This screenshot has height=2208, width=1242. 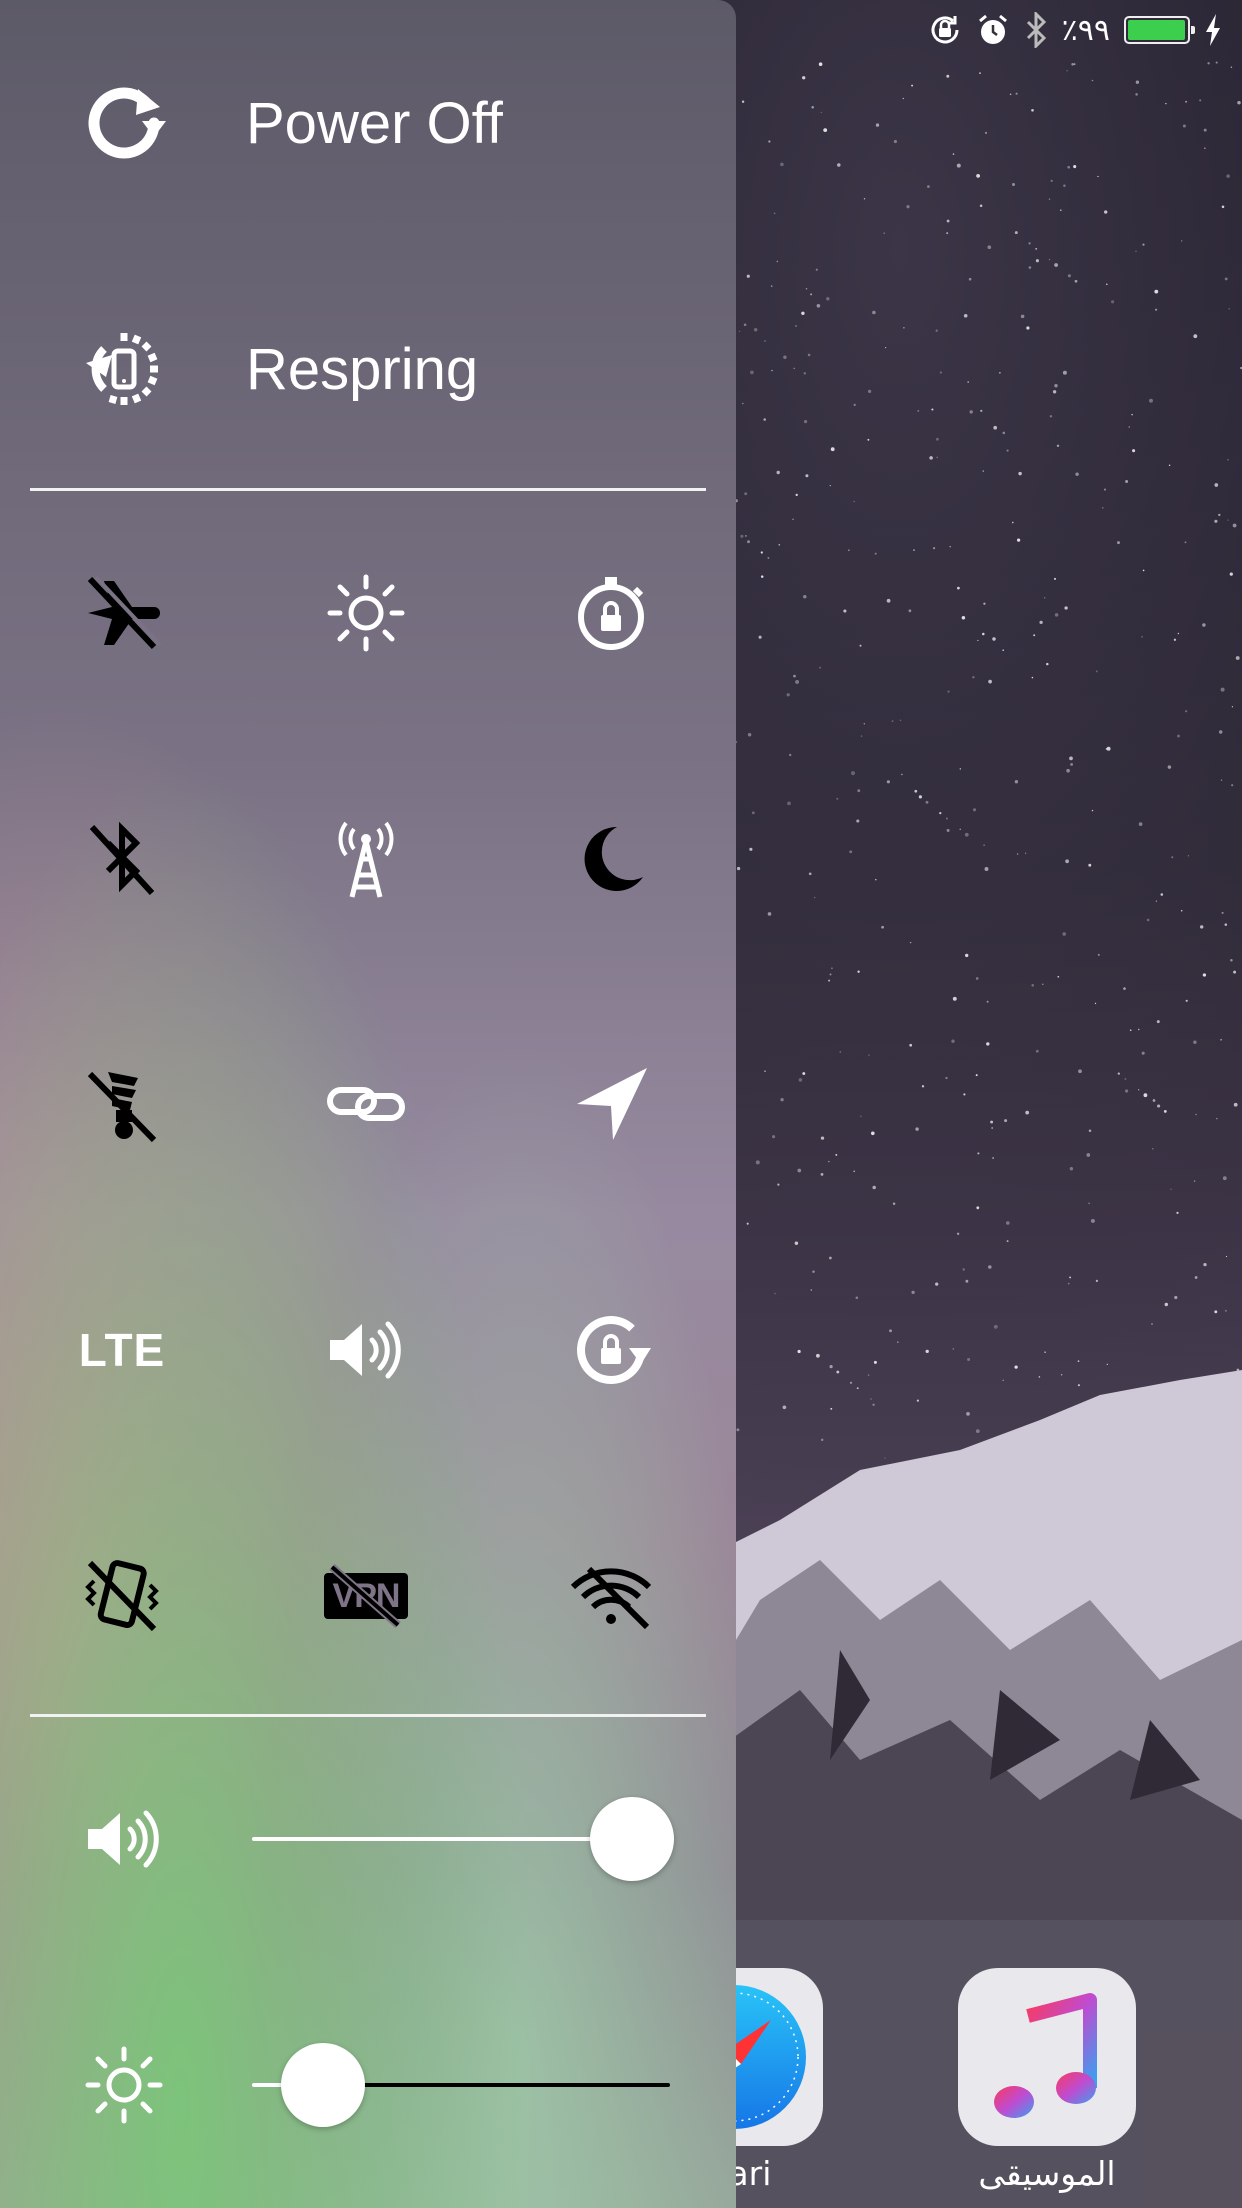 What do you see at coordinates (632, 1839) in the screenshot?
I see `volume-thumb` at bounding box center [632, 1839].